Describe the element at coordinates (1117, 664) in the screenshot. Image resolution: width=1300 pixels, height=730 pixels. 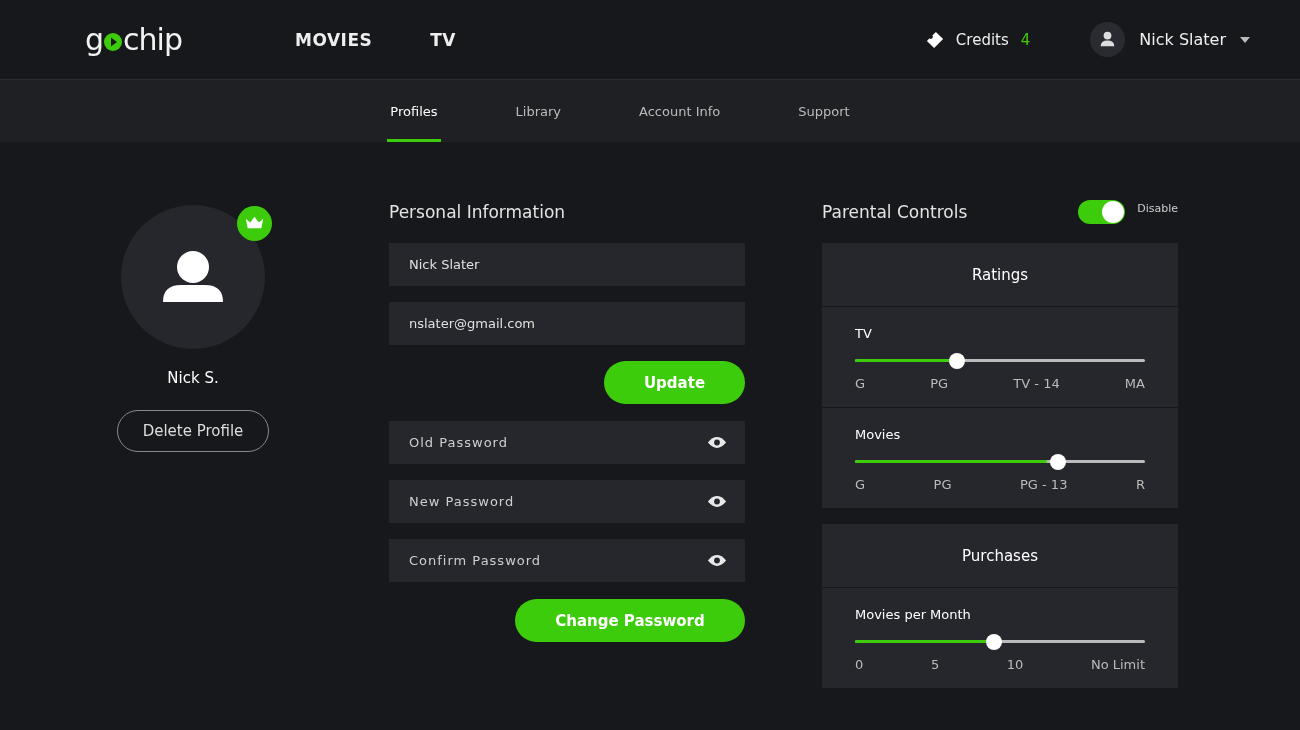
I see `tick-label: No Limit` at that location.